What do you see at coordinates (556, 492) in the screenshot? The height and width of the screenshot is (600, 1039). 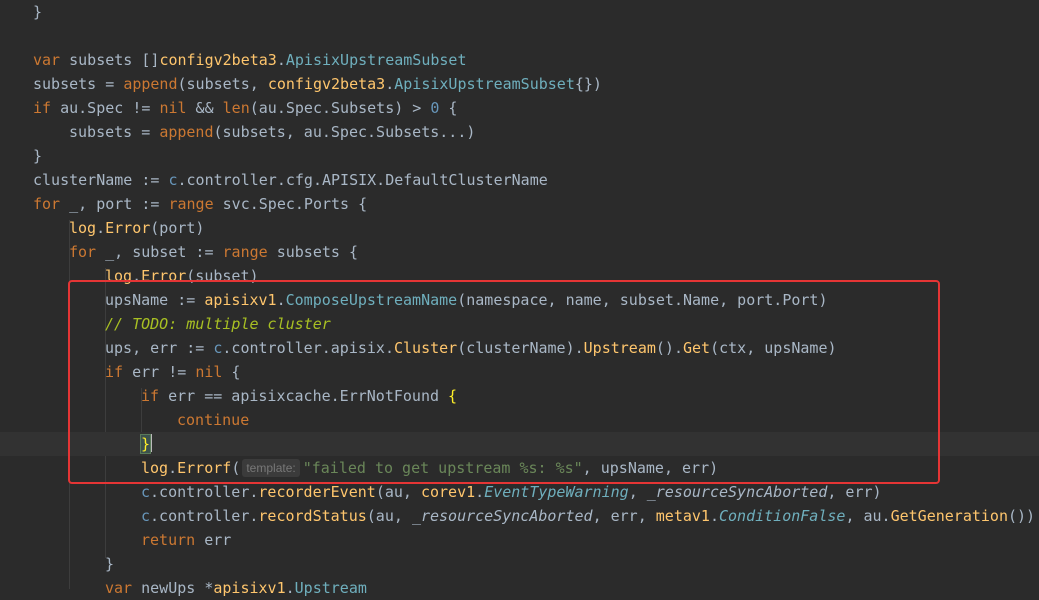 I see `constant-token: EventTypeWarning` at bounding box center [556, 492].